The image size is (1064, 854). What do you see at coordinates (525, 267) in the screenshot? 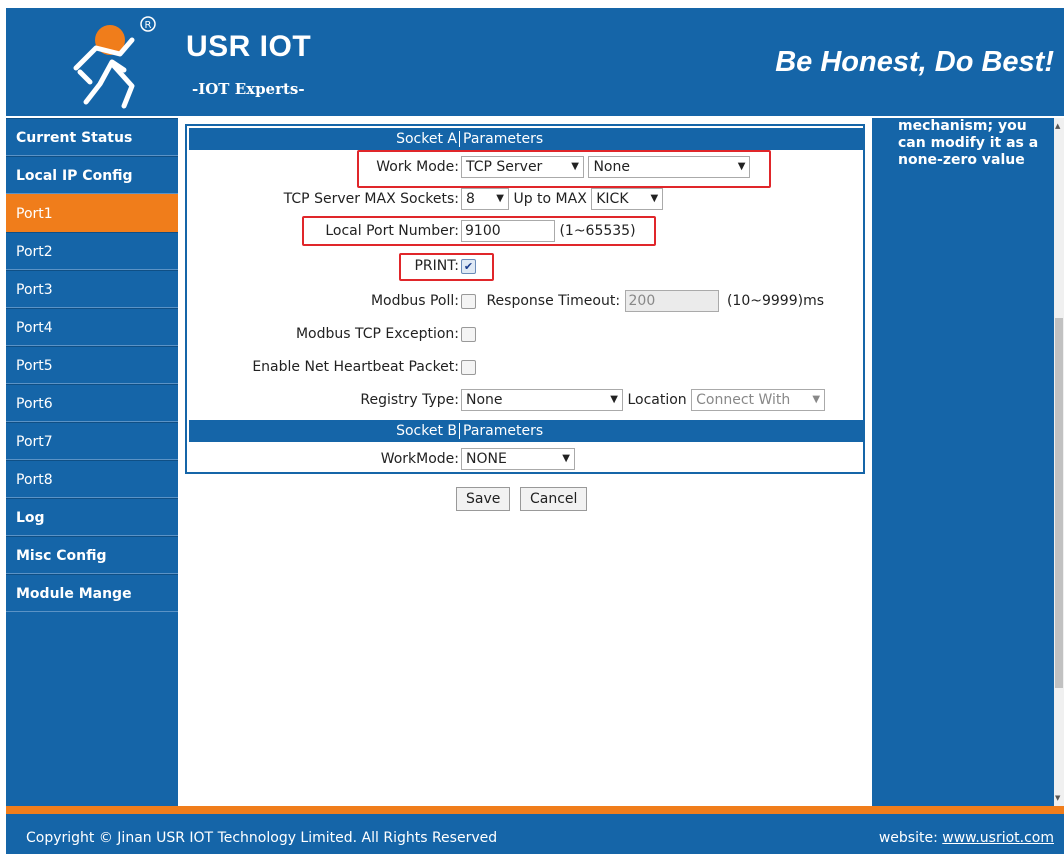
I see `print-row: PRINT: ✔` at bounding box center [525, 267].